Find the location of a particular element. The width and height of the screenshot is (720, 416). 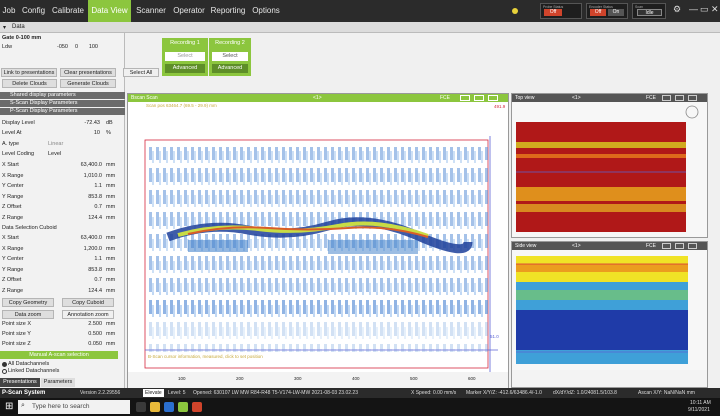

param-value-field: 1,010.0 is located at coordinates (81, 176).